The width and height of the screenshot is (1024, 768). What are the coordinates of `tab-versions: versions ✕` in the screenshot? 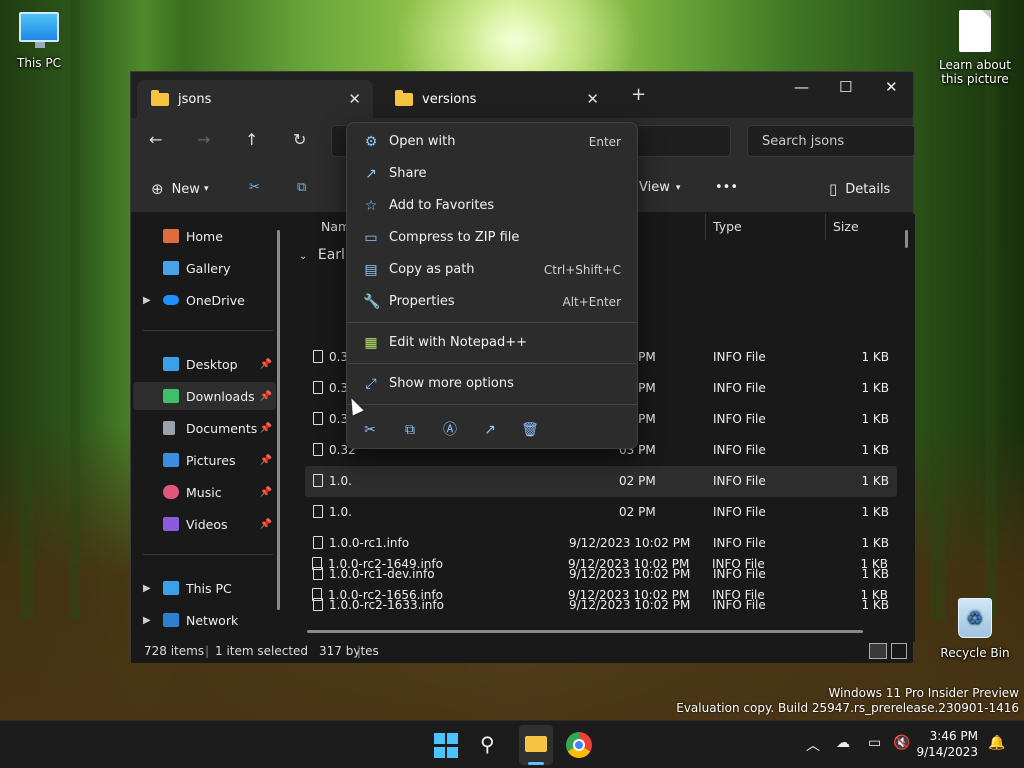 It's located at (496, 99).